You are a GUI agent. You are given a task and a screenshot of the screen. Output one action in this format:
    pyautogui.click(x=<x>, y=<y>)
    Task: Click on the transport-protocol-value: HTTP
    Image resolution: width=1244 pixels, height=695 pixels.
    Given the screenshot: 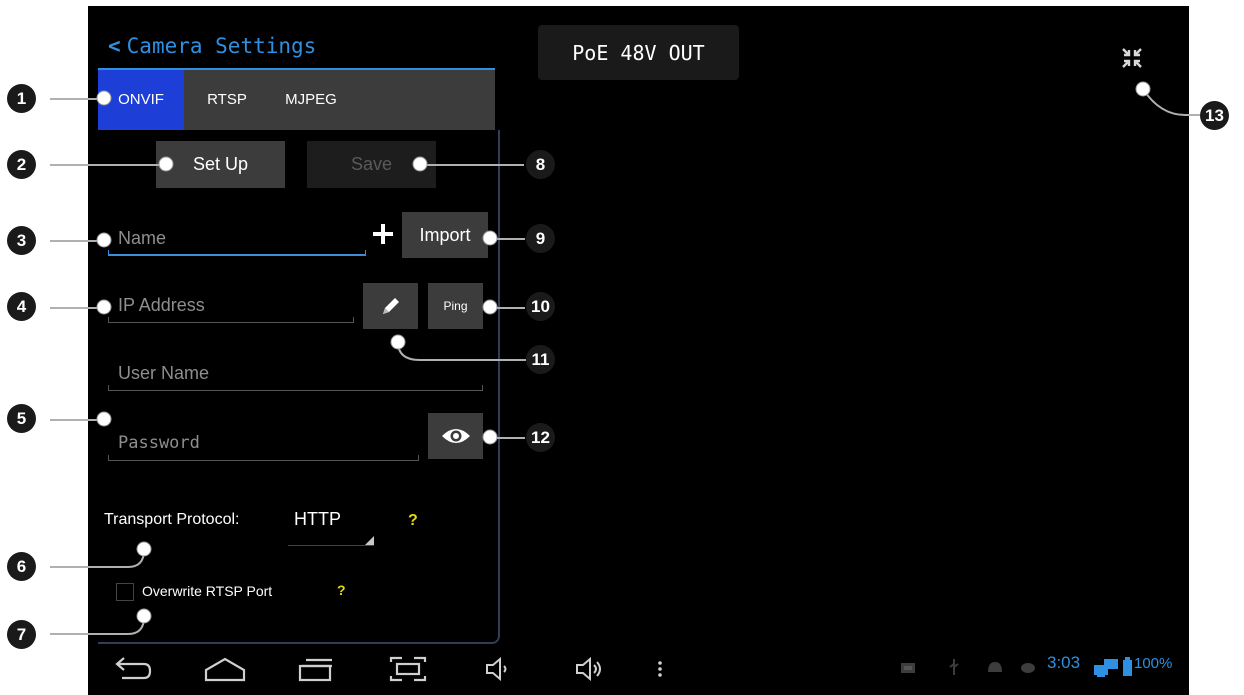 What is the action you would take?
    pyautogui.click(x=317, y=519)
    